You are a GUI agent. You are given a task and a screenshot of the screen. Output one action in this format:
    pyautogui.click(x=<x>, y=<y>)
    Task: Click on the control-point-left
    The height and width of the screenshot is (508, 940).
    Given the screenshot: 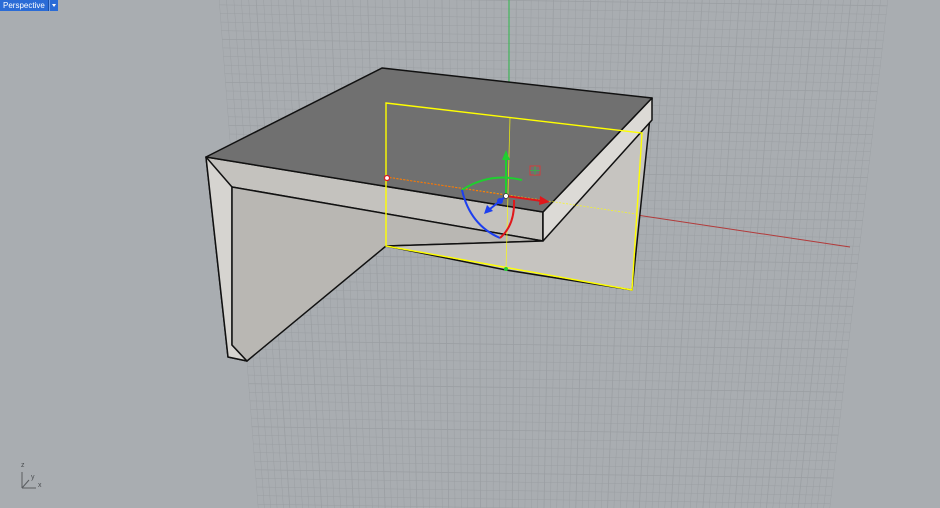 What is the action you would take?
    pyautogui.click(x=387, y=178)
    